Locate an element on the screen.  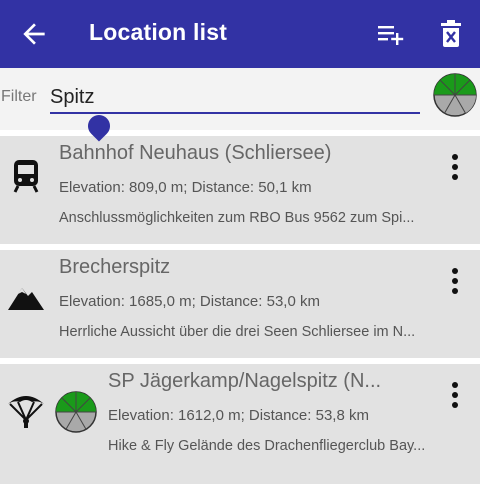
pie-status-icon is located at coordinates (76, 412).